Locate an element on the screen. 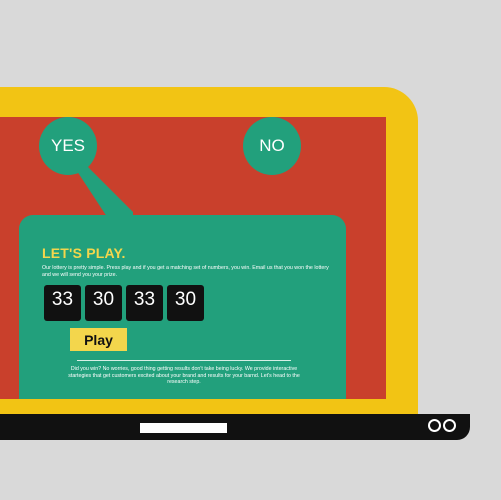 This screenshot has width=501, height=500. yes-button: YES is located at coordinates (68, 146).